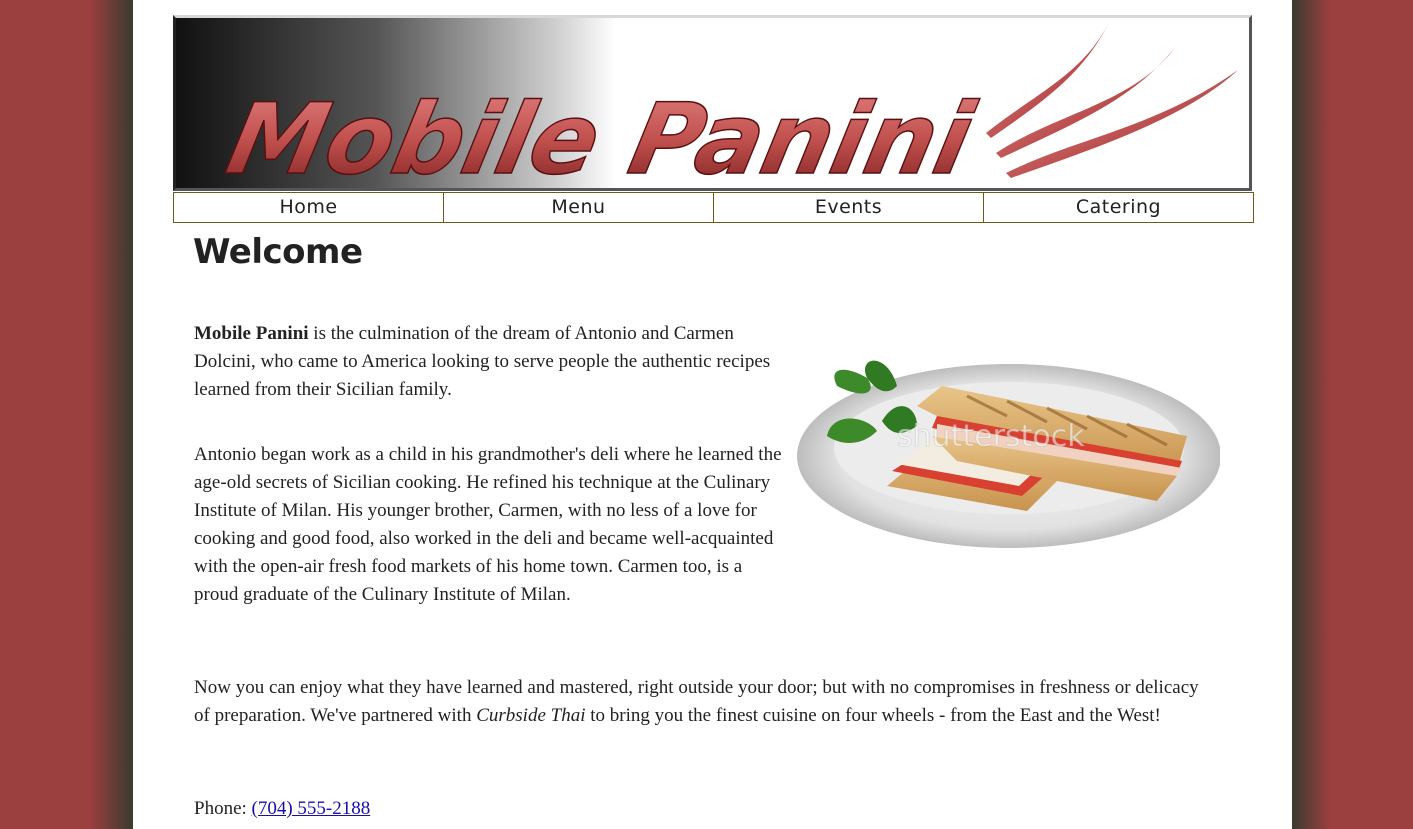 The width and height of the screenshot is (1413, 829). I want to click on brand-name: Mobile Panini, so click(251, 333).